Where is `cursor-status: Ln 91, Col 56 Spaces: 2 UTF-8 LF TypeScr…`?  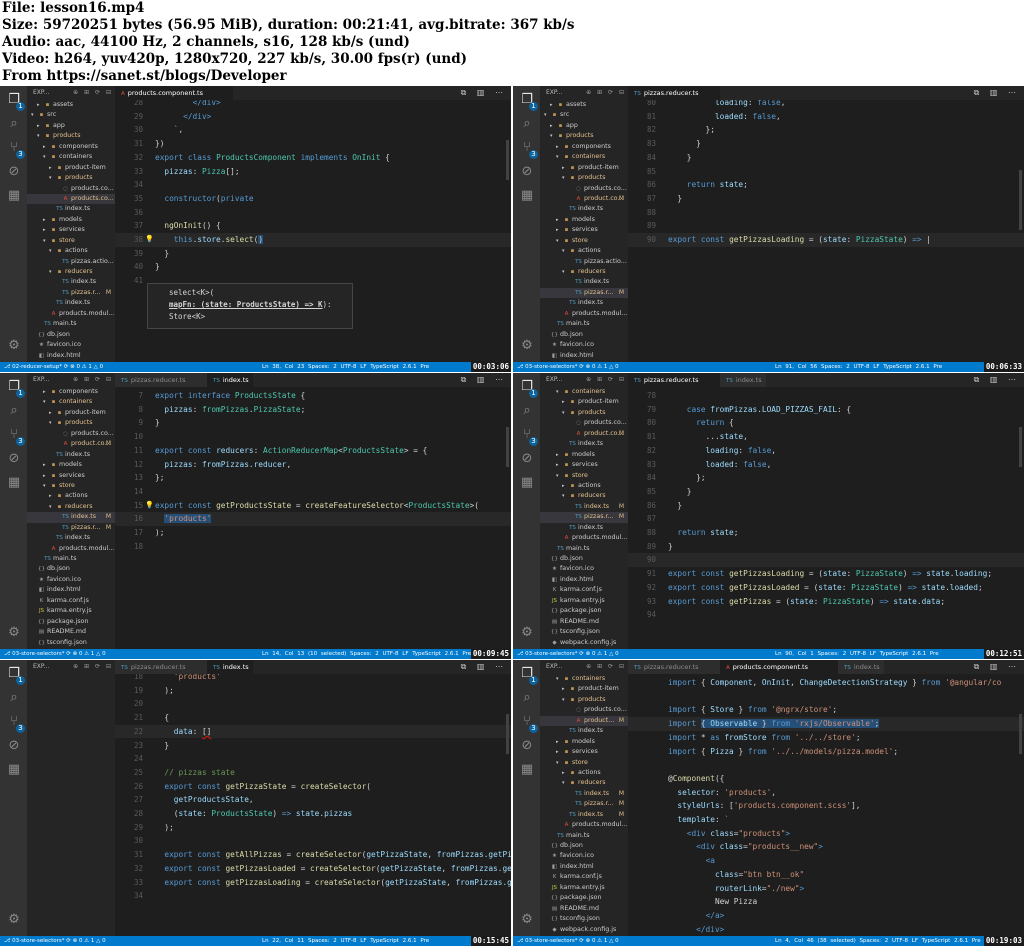 cursor-status: Ln 91, Col 56 Spaces: 2 UTF-8 LF TypeScr… is located at coordinates (858, 367).